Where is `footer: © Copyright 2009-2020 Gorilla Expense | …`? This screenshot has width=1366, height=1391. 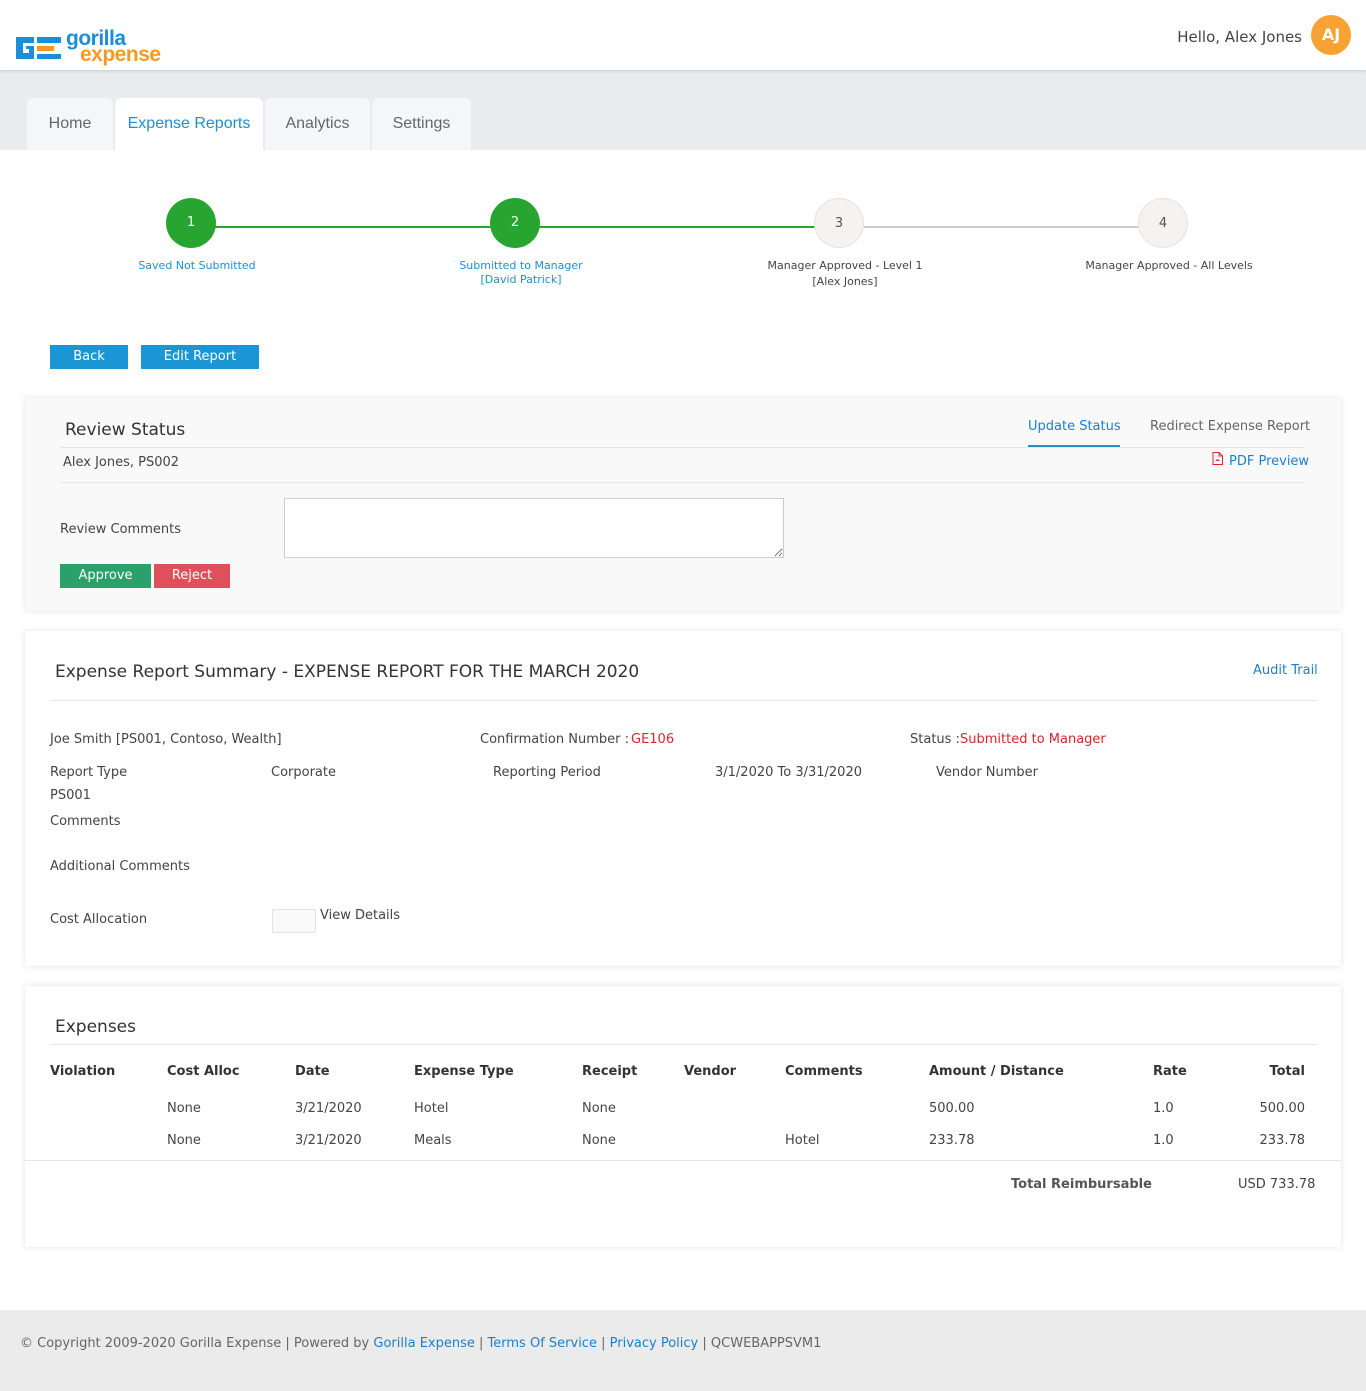
footer: © Copyright 2009-2020 Gorilla Expense | … is located at coordinates (683, 1350).